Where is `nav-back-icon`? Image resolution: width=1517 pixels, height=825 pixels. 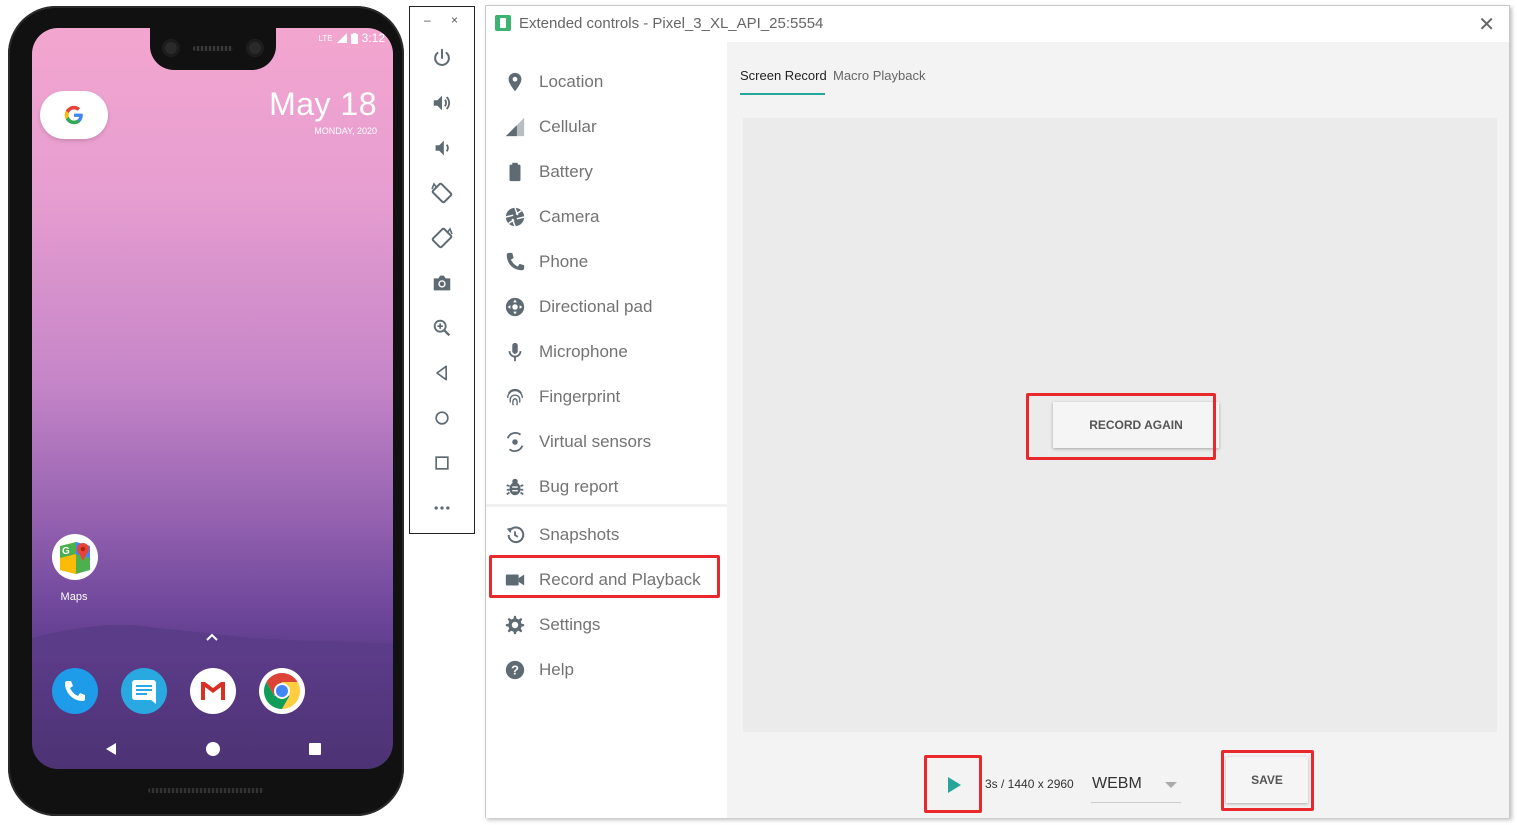
nav-back-icon is located at coordinates (111, 749).